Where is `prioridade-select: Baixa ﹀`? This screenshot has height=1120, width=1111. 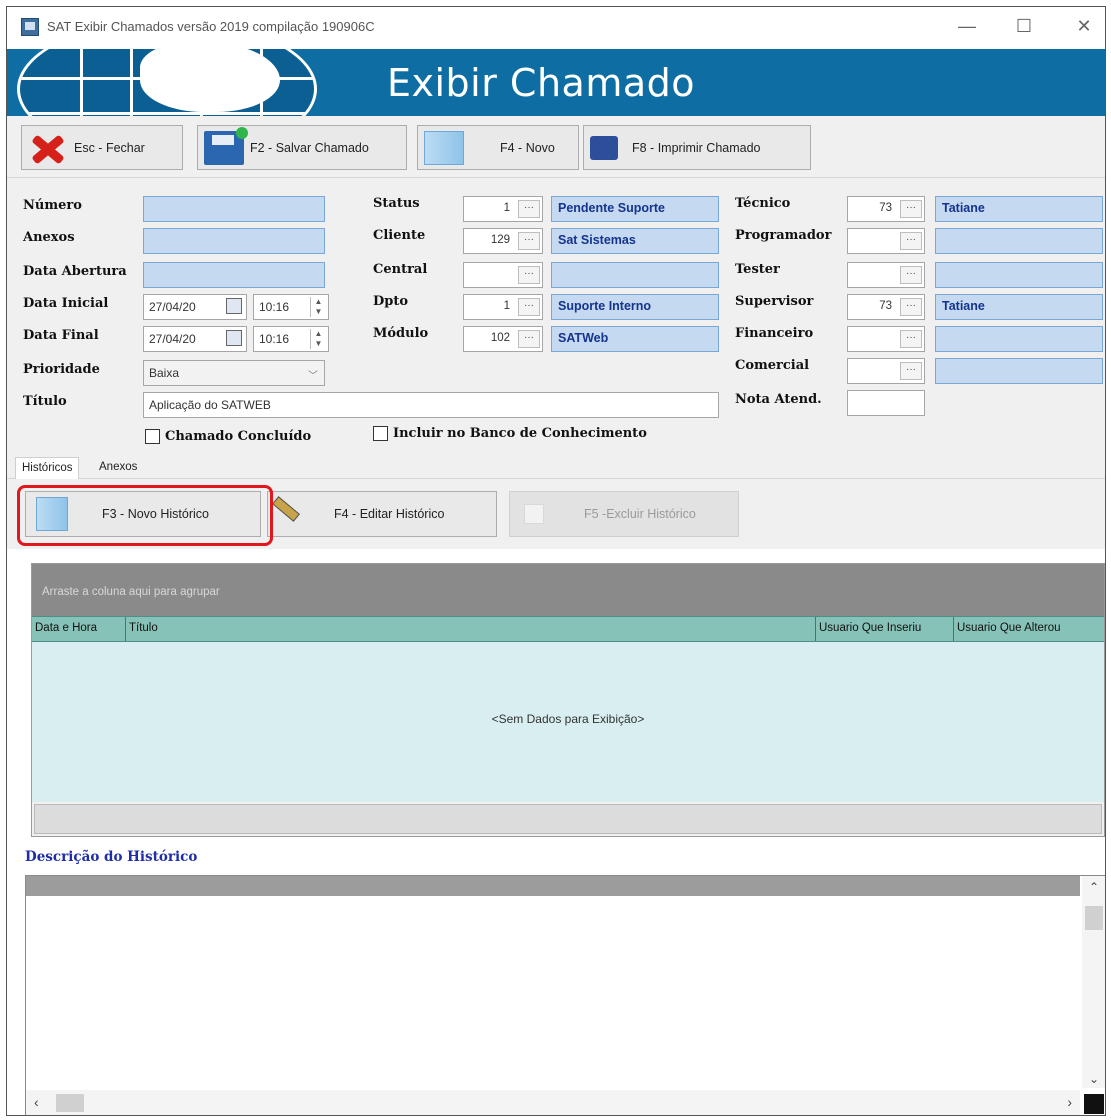
prioridade-select: Baixa ﹀ is located at coordinates (234, 373).